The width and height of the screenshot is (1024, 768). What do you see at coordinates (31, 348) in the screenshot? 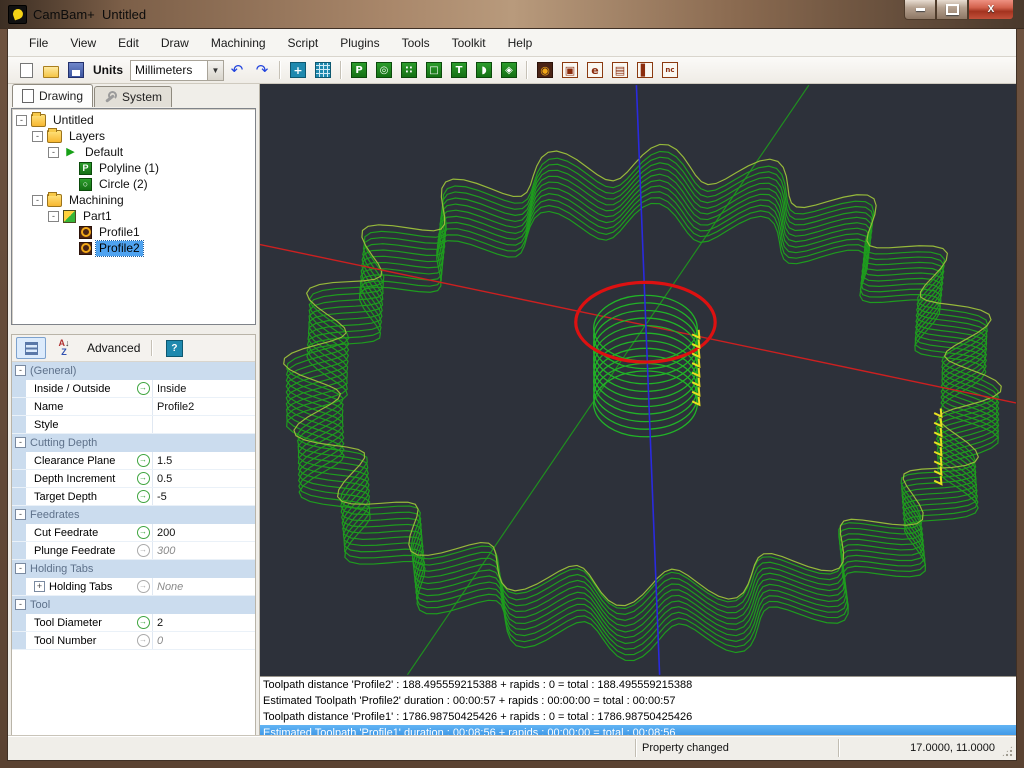
I see `categorized-view-button` at bounding box center [31, 348].